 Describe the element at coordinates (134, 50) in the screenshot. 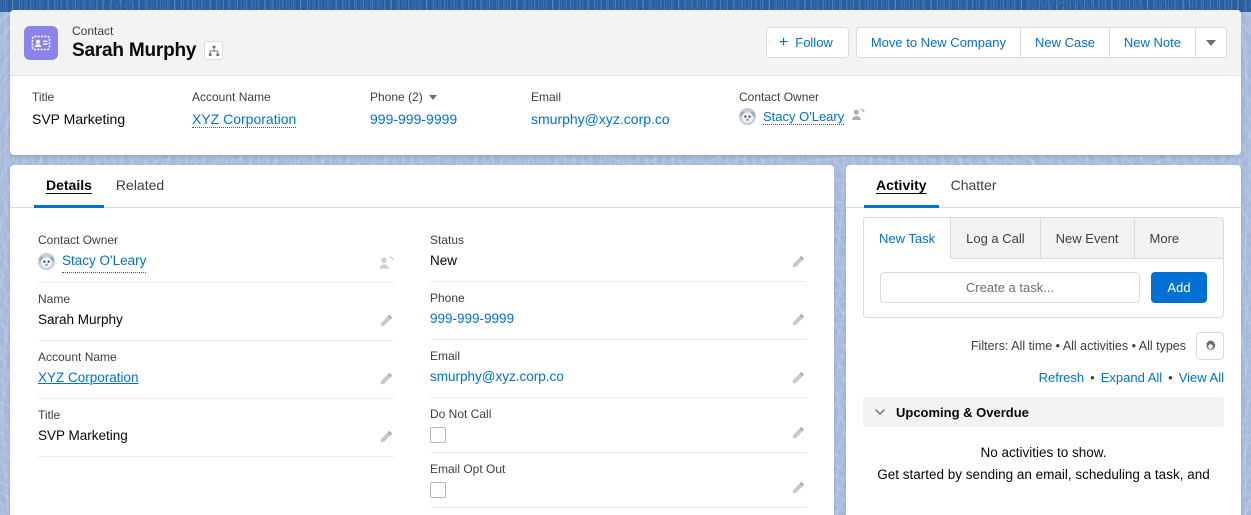

I see `page-title: Sarah Murphy` at that location.